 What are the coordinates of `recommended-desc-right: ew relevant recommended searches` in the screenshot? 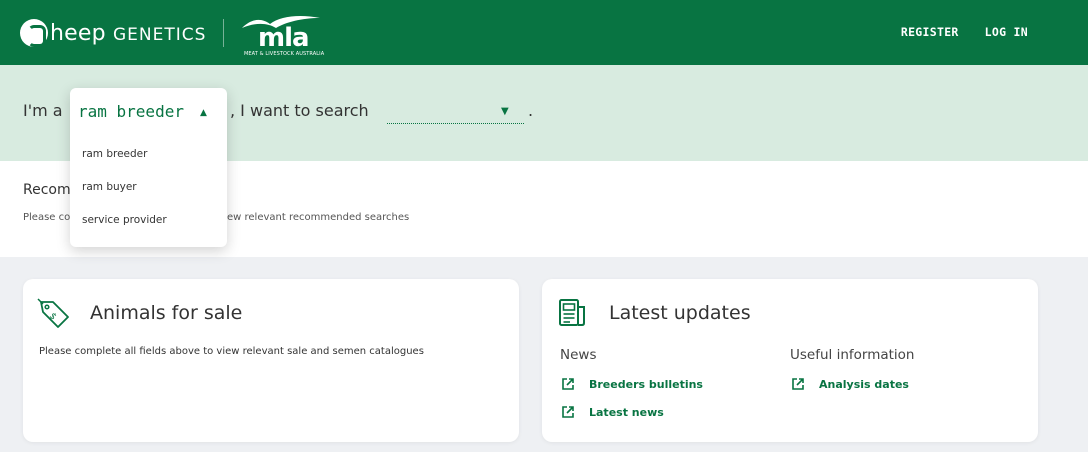 It's located at (318, 217).